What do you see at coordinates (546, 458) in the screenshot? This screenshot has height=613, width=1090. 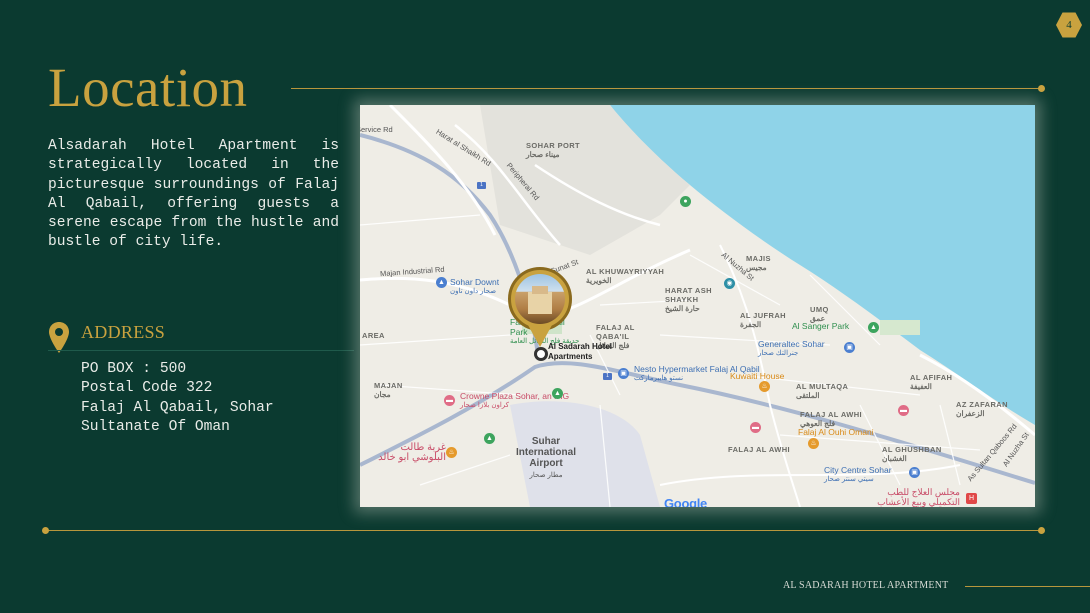 I see `poi-suhar-airport: Suhar International Airport مطار صحار` at bounding box center [546, 458].